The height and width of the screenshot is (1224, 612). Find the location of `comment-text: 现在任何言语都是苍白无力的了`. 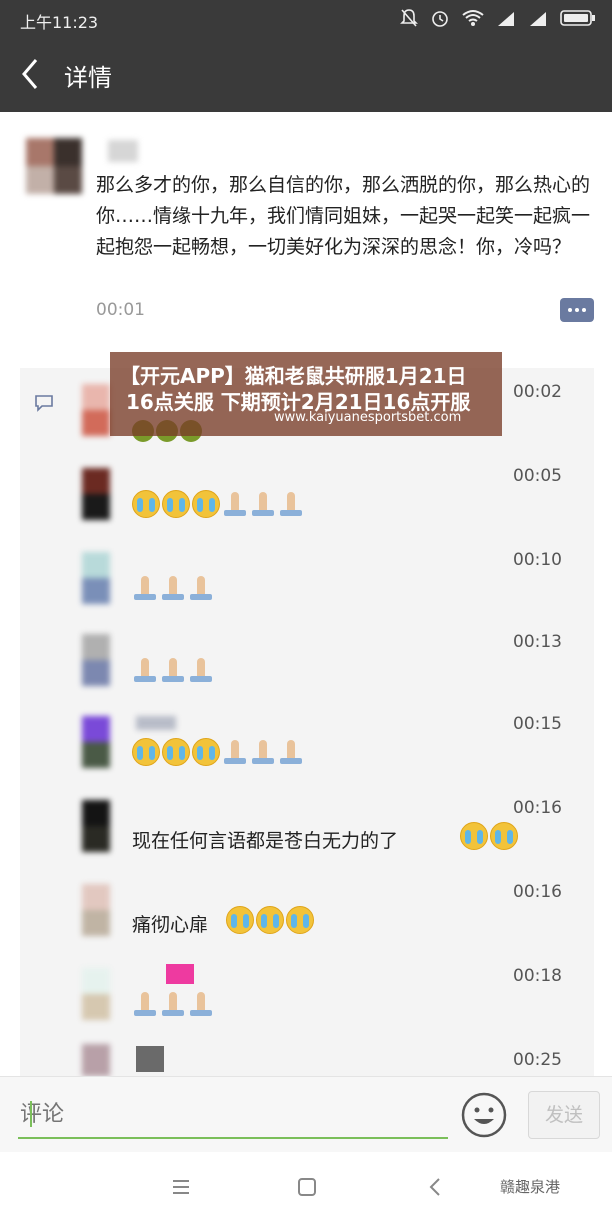

comment-text: 现在任何言语都是苍白无力的了 is located at coordinates (265, 841).